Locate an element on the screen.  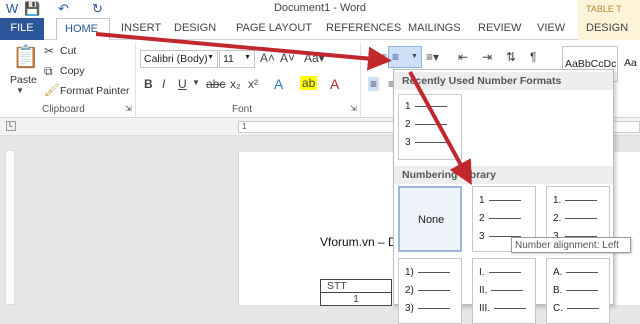
table-row: STT is located at coordinates (356, 286).